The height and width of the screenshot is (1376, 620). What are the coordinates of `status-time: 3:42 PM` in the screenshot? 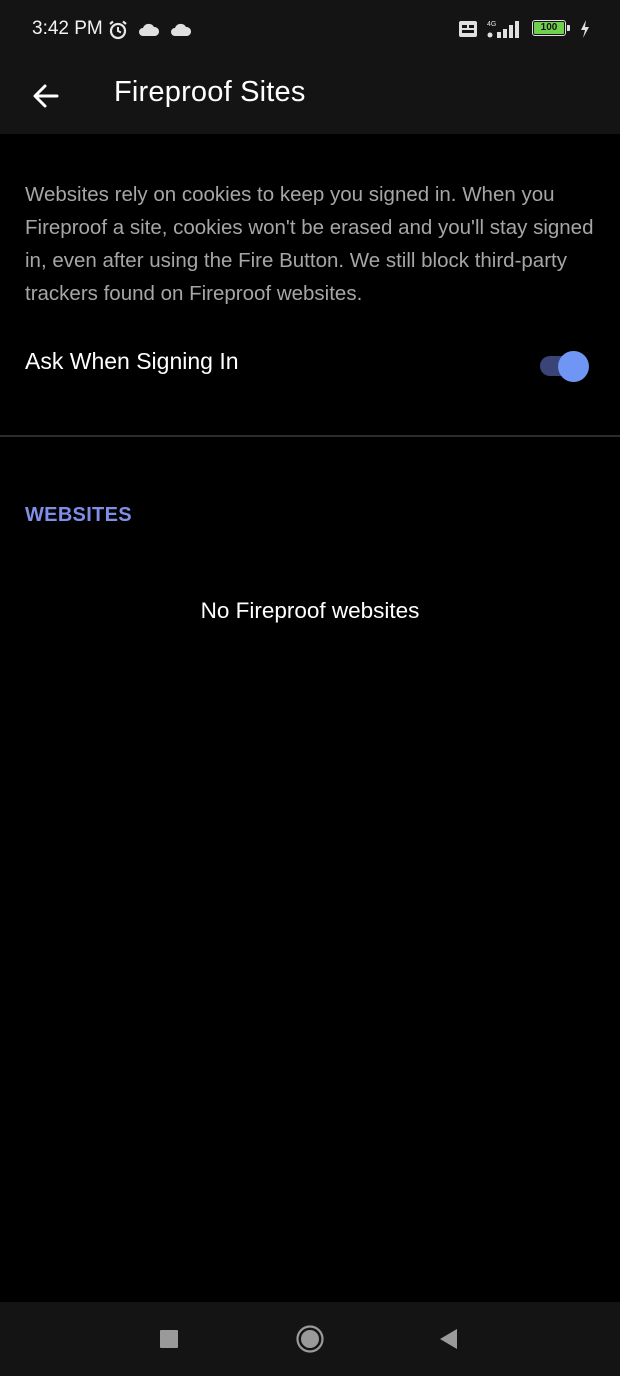 It's located at (67, 28).